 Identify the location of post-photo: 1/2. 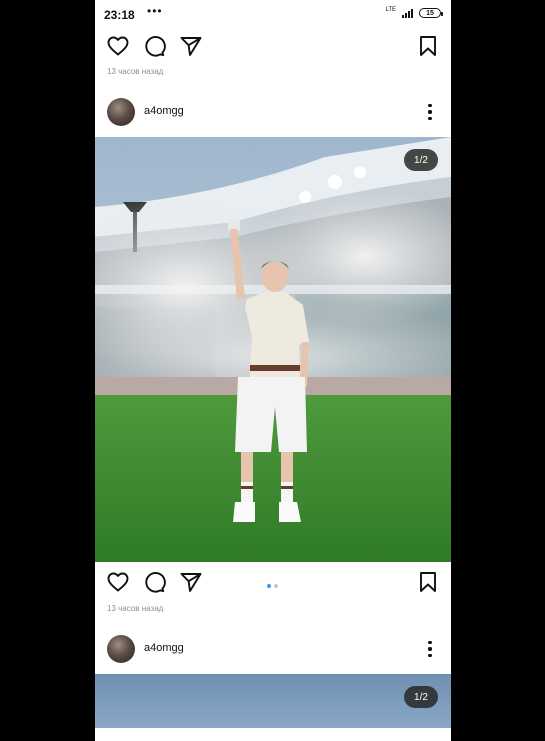
(273, 701).